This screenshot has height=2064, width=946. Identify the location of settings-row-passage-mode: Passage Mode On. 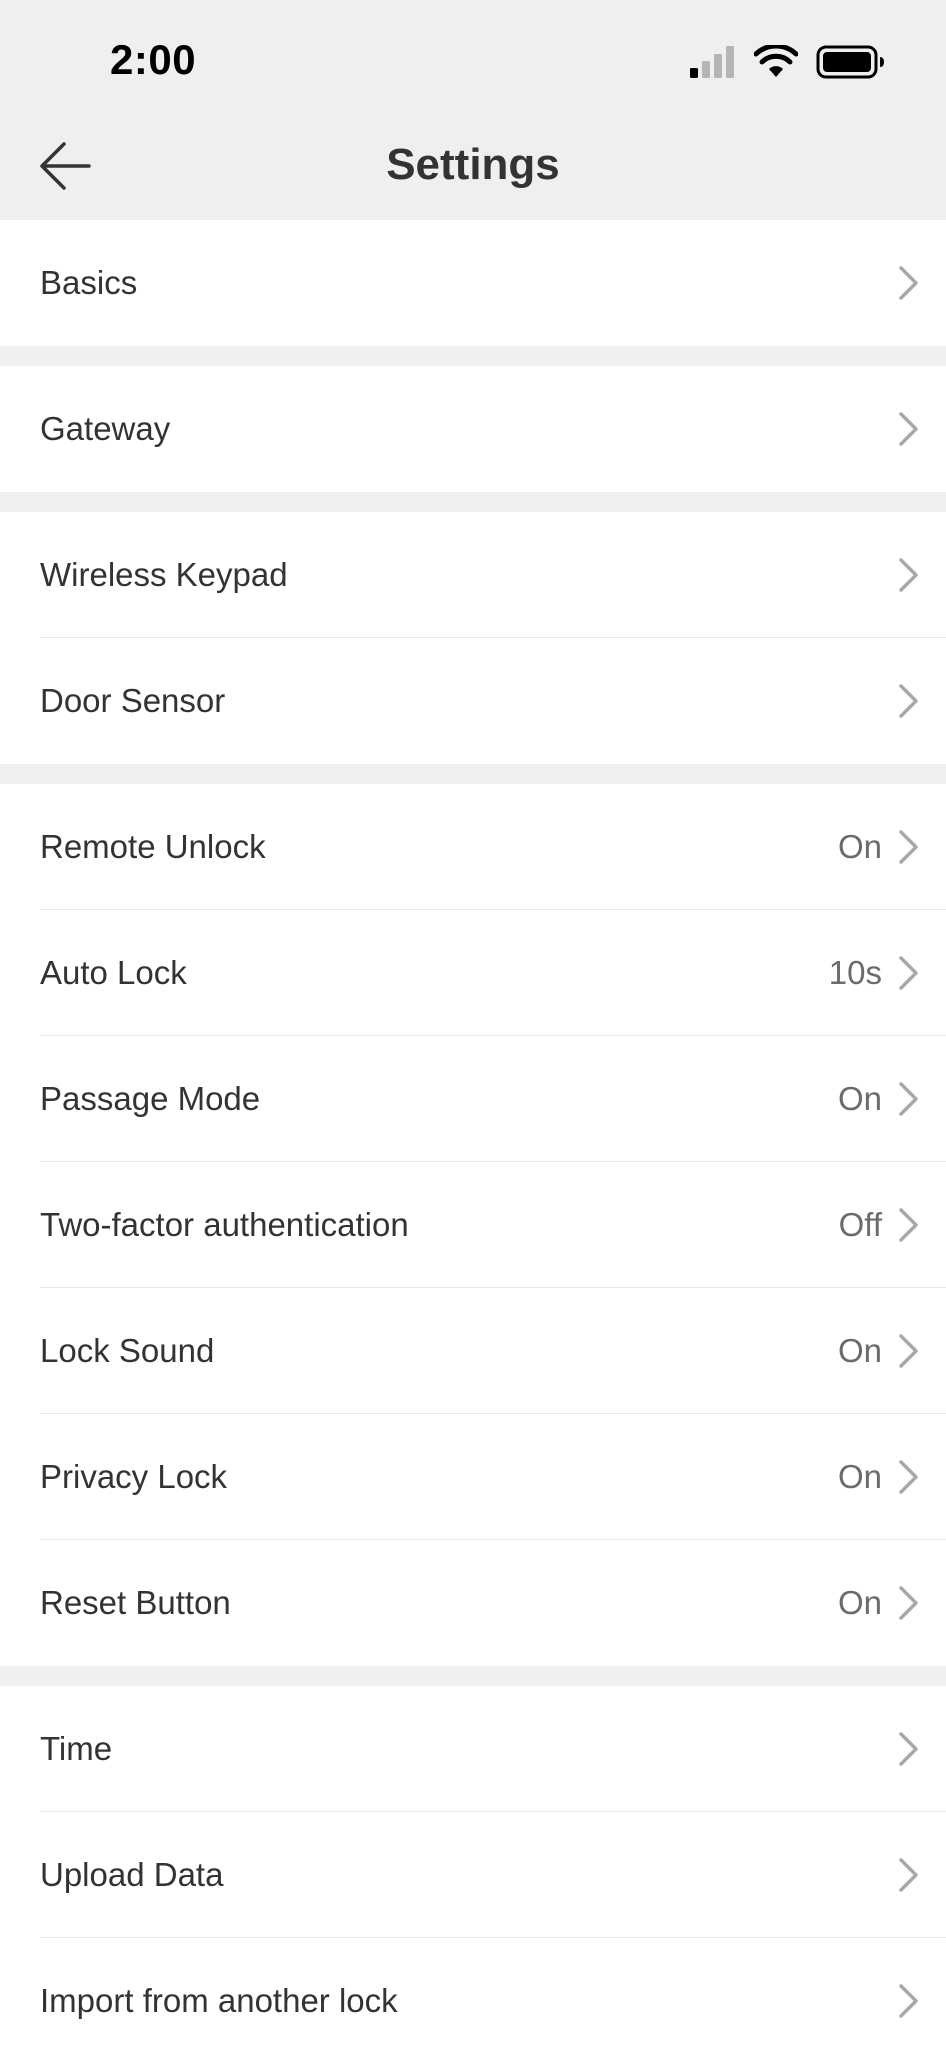
(473, 1099).